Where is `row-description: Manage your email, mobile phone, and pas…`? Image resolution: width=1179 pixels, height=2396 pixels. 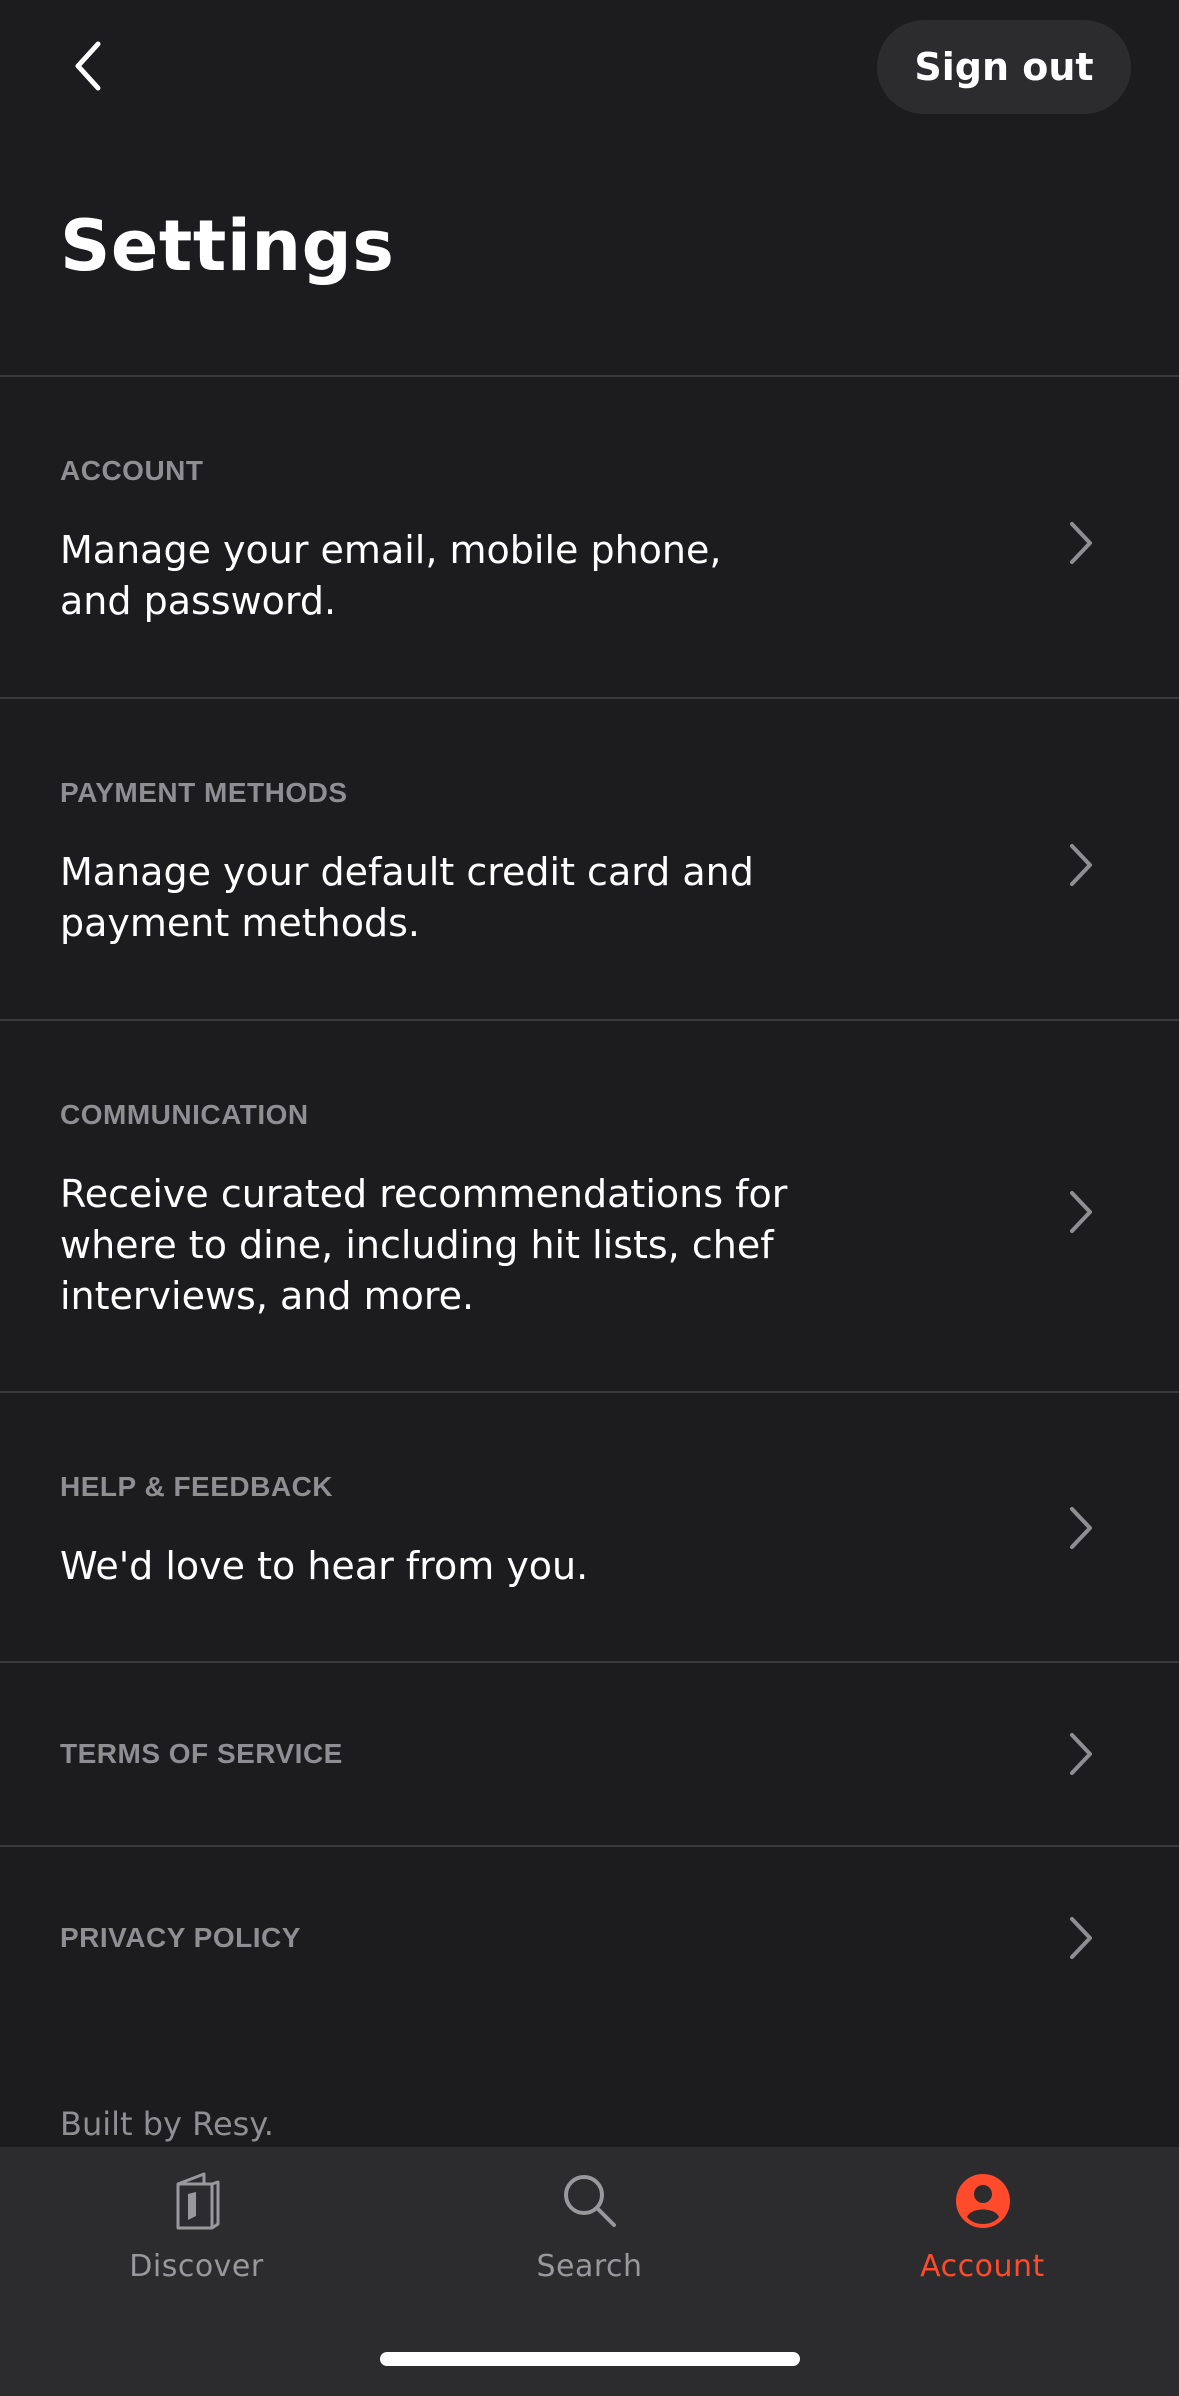 row-description: Manage your email, mobile phone, and pas… is located at coordinates (391, 575).